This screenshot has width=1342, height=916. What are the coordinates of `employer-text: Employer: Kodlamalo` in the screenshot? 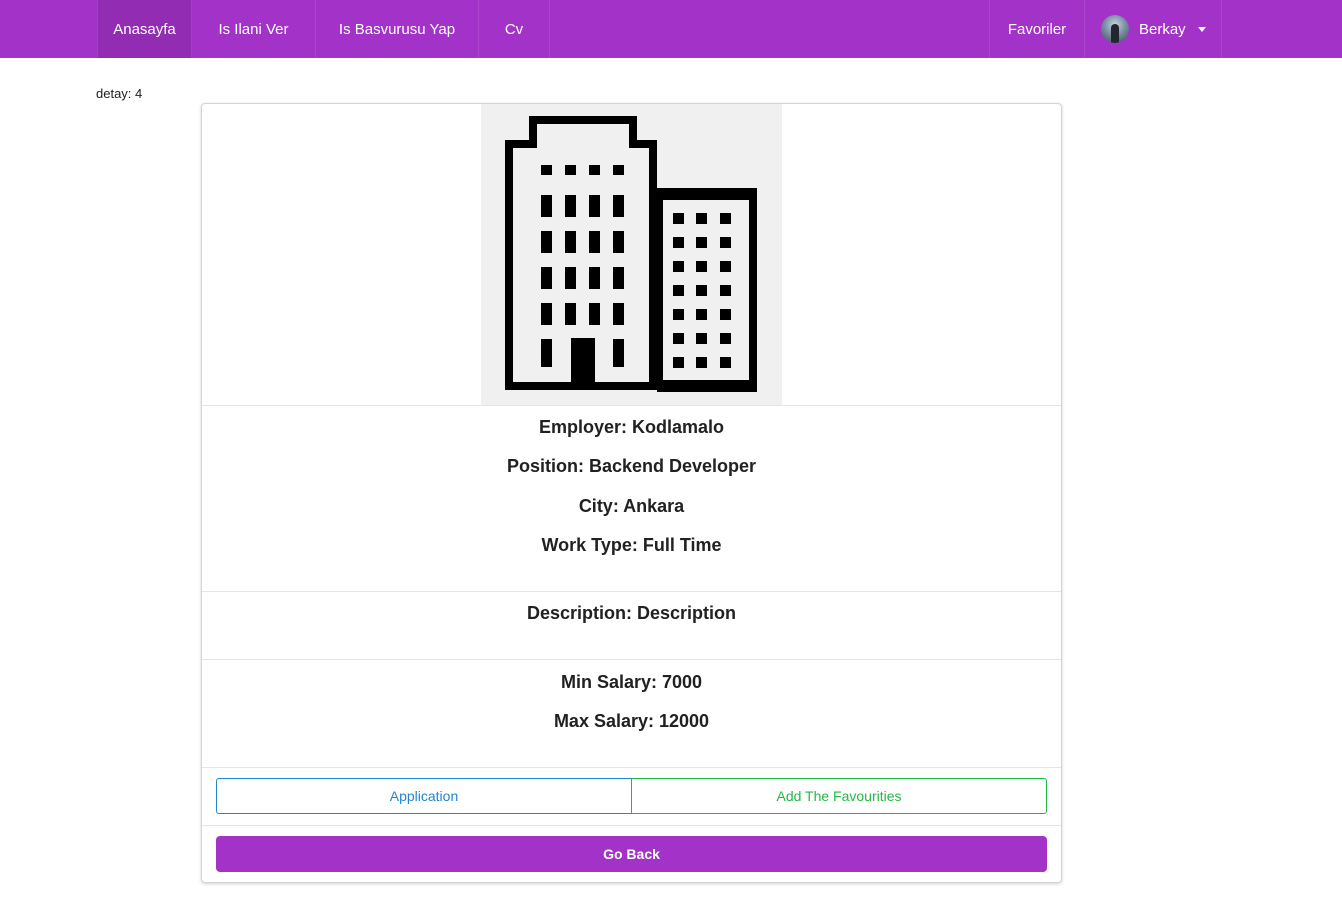 It's located at (631, 427).